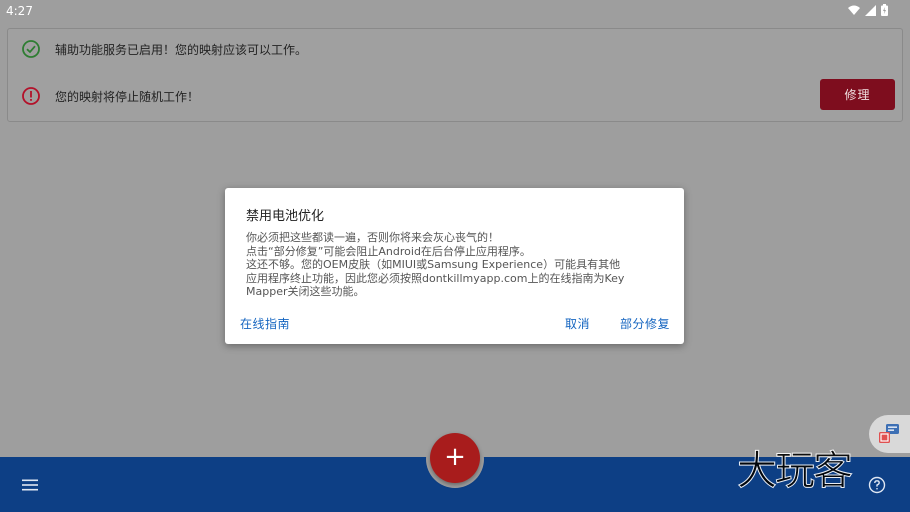 The width and height of the screenshot is (910, 512). Describe the element at coordinates (854, 10) in the screenshot. I see `wifi-icon` at that location.